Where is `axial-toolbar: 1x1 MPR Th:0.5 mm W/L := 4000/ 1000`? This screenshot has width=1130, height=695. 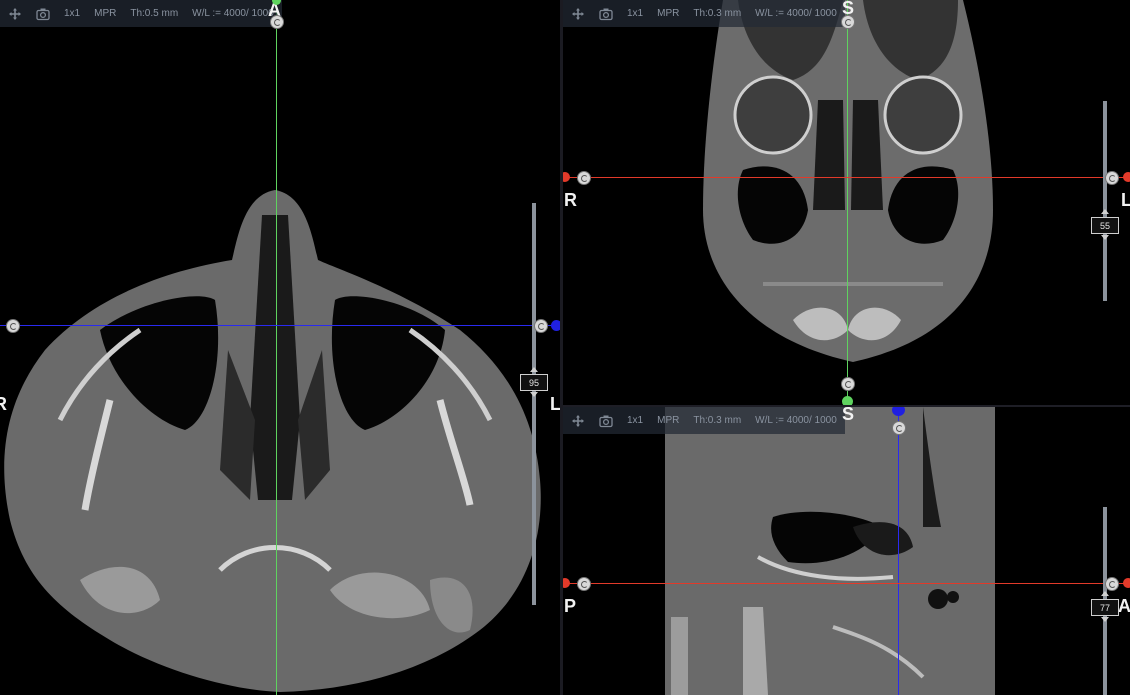
axial-toolbar: 1x1 MPR Th:0.5 mm W/L := 4000/ 1000 is located at coordinates (141, 13).